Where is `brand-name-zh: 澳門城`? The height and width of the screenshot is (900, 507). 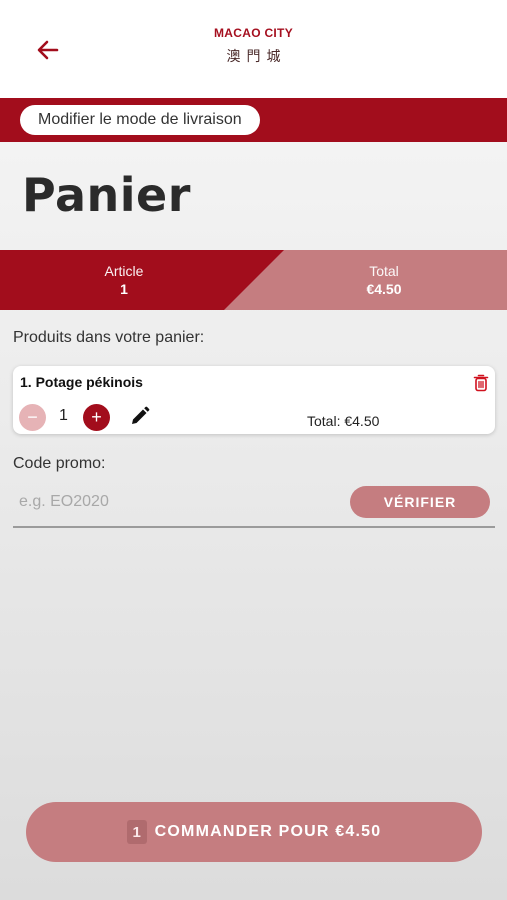 brand-name-zh: 澳門城 is located at coordinates (256, 57).